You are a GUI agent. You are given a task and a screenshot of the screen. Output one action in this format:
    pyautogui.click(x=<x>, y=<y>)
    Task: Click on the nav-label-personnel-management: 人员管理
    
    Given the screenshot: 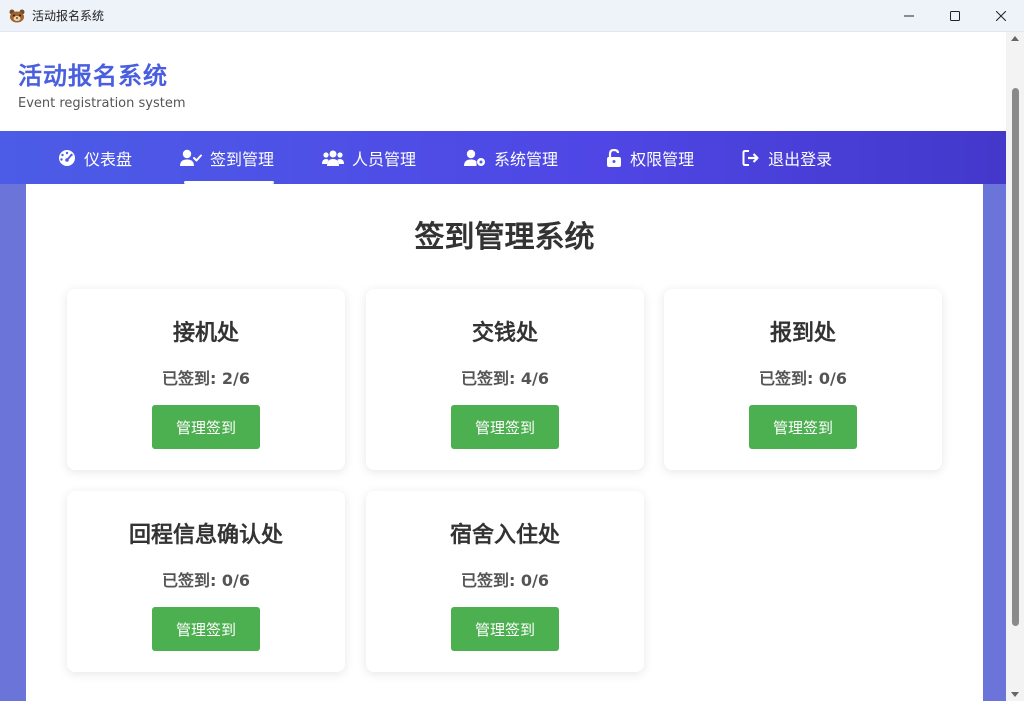 What is the action you would take?
    pyautogui.click(x=384, y=159)
    